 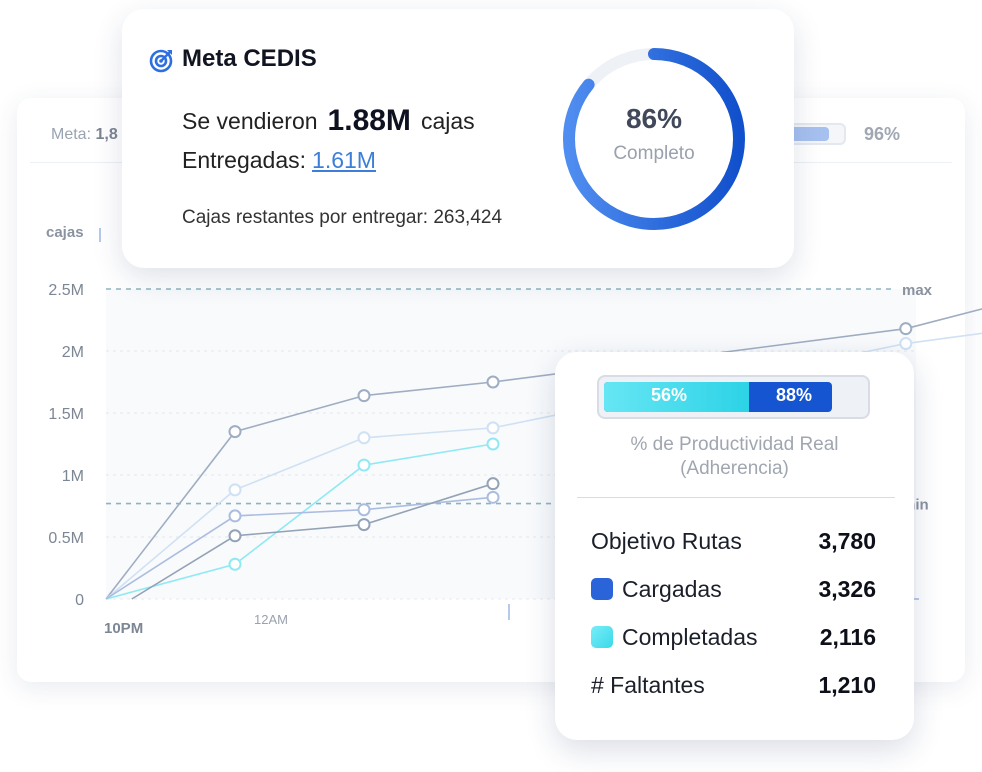 What do you see at coordinates (244, 160) in the screenshot?
I see `delivered-label: Entregadas:` at bounding box center [244, 160].